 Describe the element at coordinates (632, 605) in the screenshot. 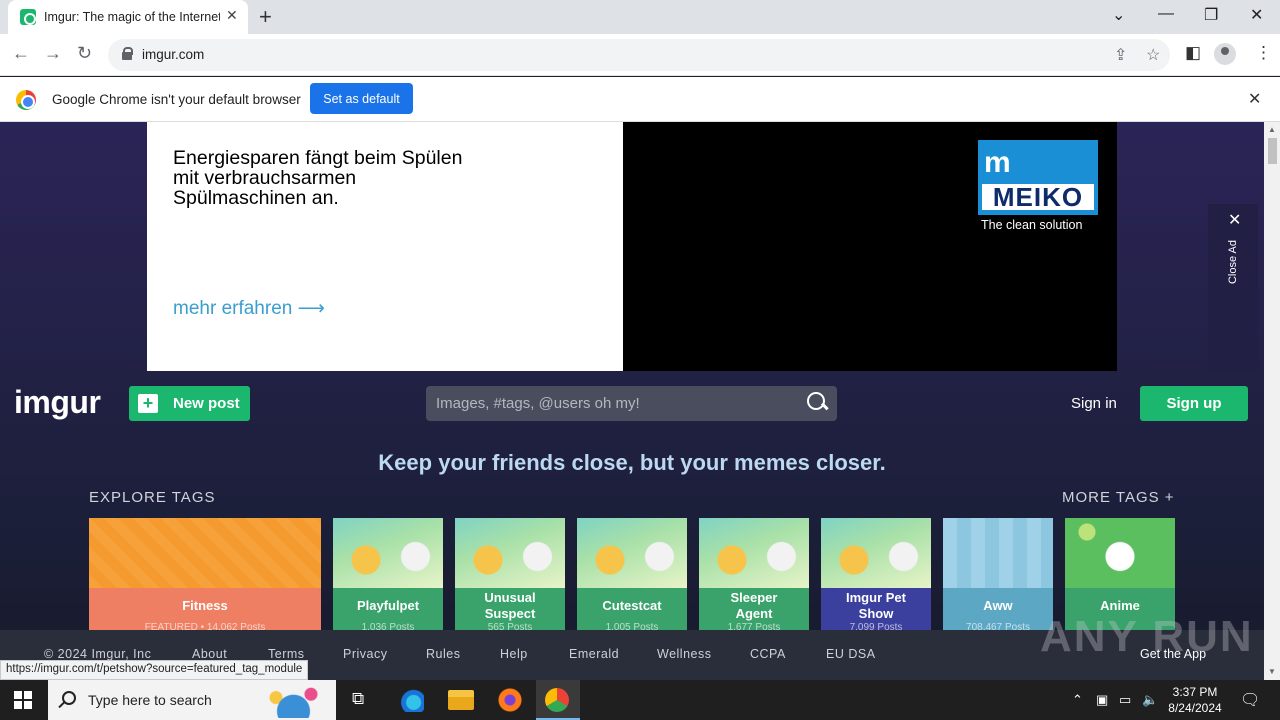

I see `tag-name: Cutestcat` at that location.